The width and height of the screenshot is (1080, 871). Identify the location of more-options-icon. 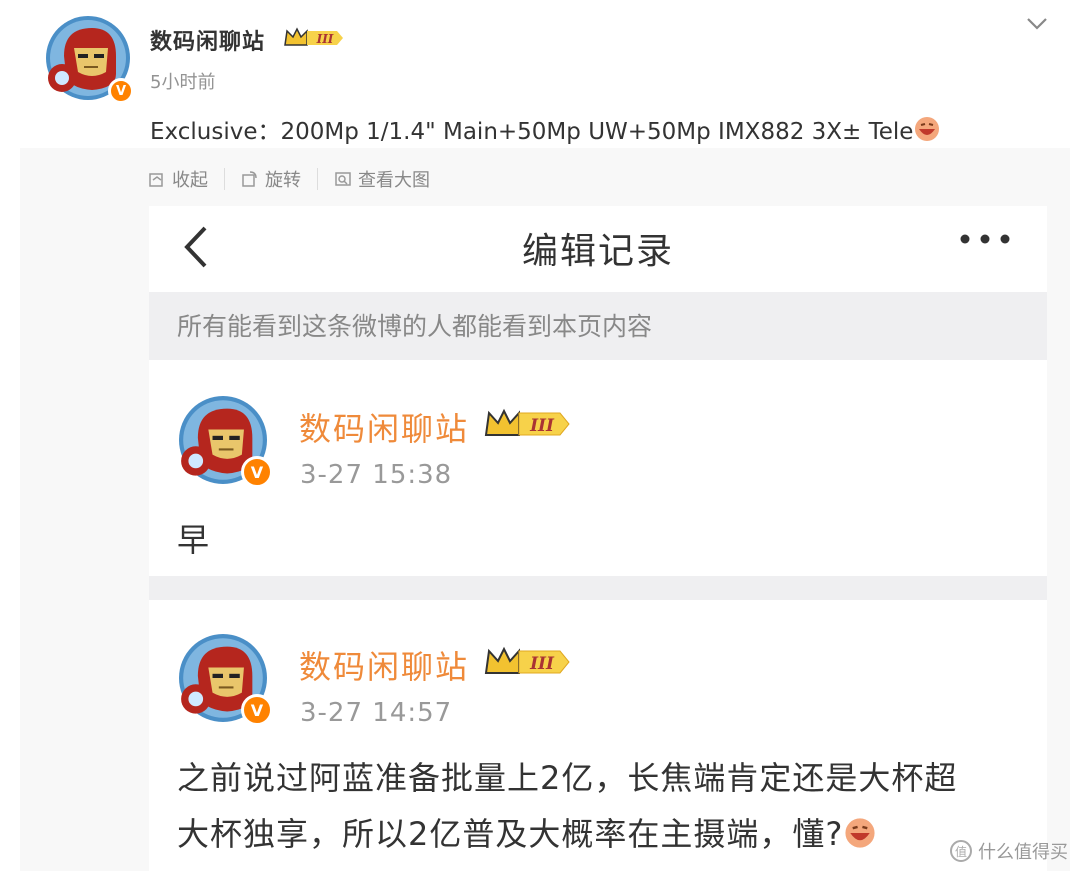
(985, 239).